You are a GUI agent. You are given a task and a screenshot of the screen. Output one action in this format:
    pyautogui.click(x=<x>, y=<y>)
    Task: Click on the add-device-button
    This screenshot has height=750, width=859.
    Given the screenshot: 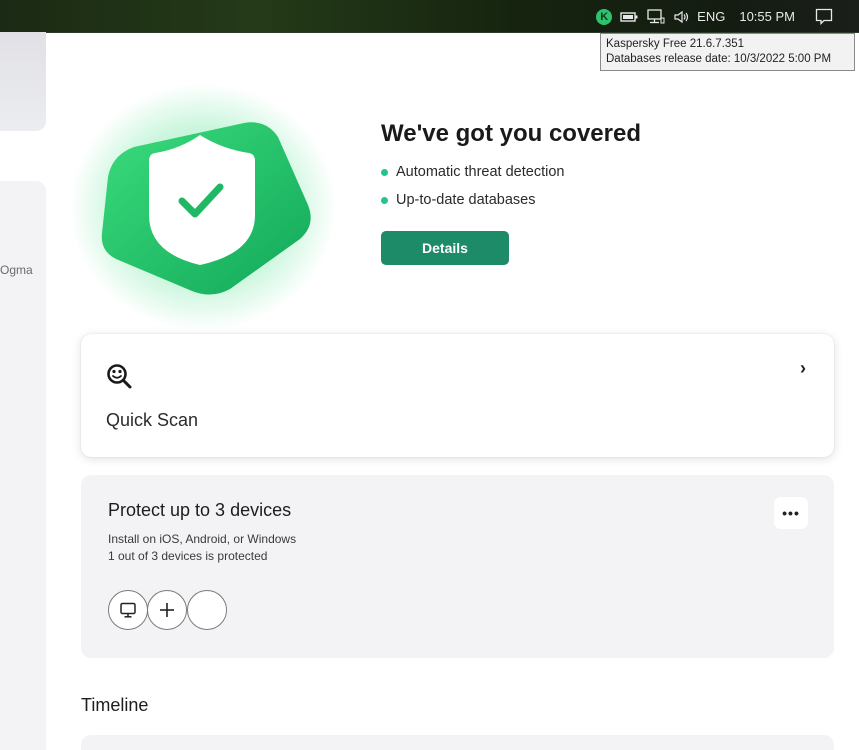 What is the action you would take?
    pyautogui.click(x=167, y=610)
    